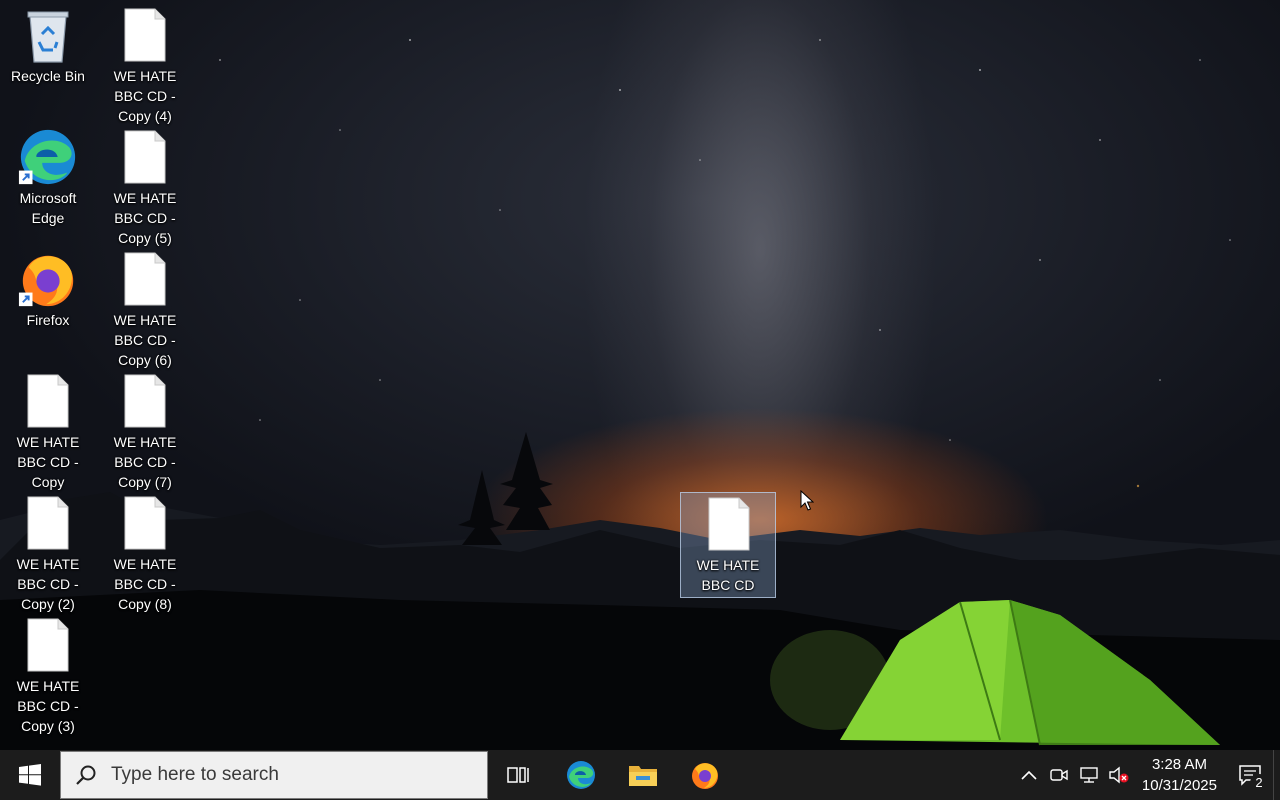 This screenshot has height=800, width=1280. What do you see at coordinates (145, 462) in the screenshot?
I see `desktop-icon-label: WE HATE BBC CD - Copy (7)` at bounding box center [145, 462].